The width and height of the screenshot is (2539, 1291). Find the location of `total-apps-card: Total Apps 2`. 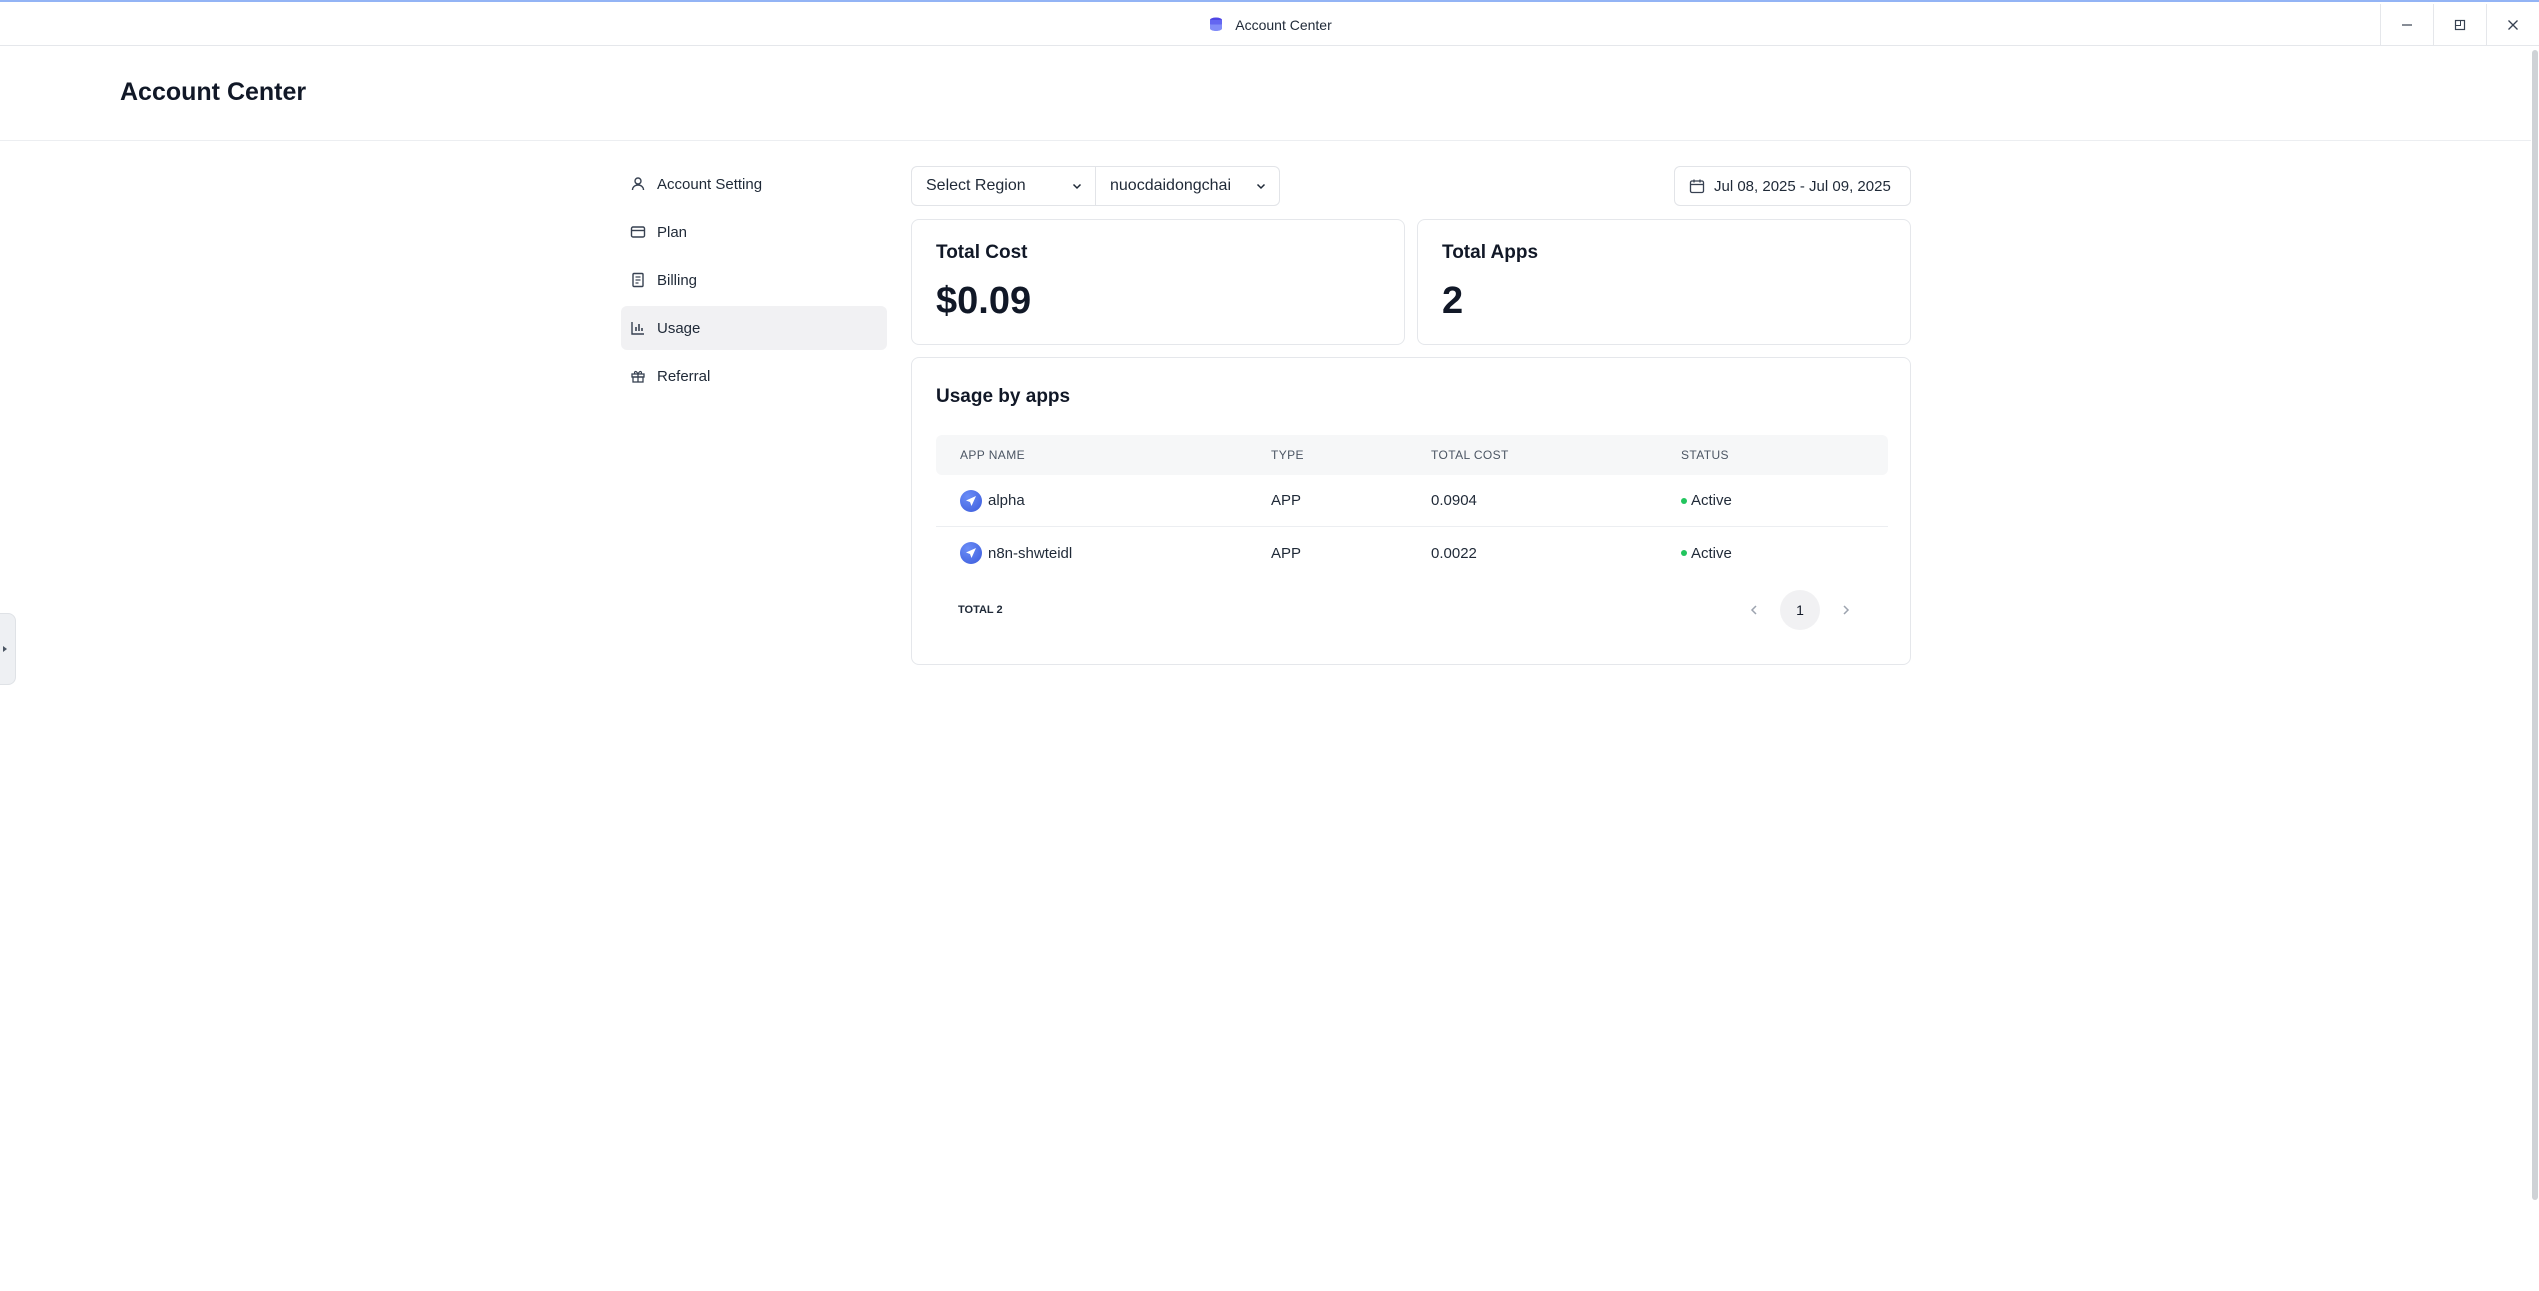

total-apps-card: Total Apps 2 is located at coordinates (1664, 282).